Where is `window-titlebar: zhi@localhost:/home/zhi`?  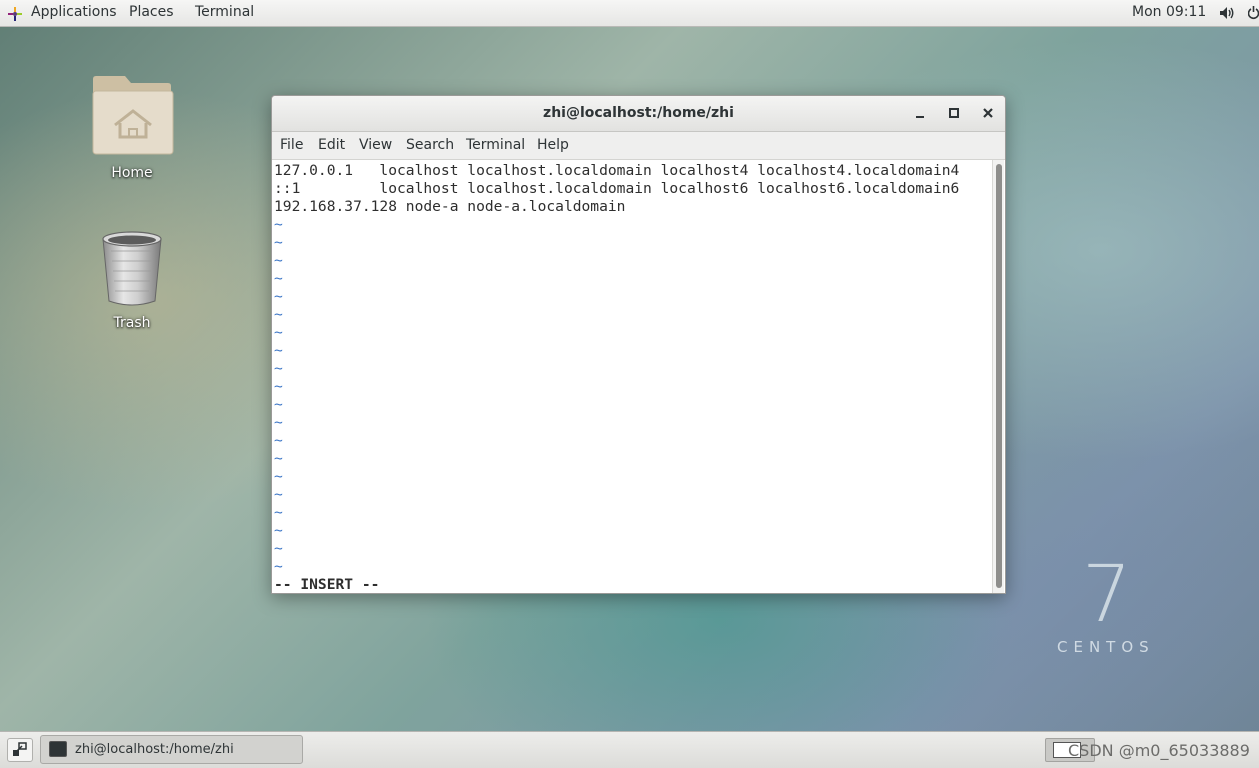 window-titlebar: zhi@localhost:/home/zhi is located at coordinates (638, 114).